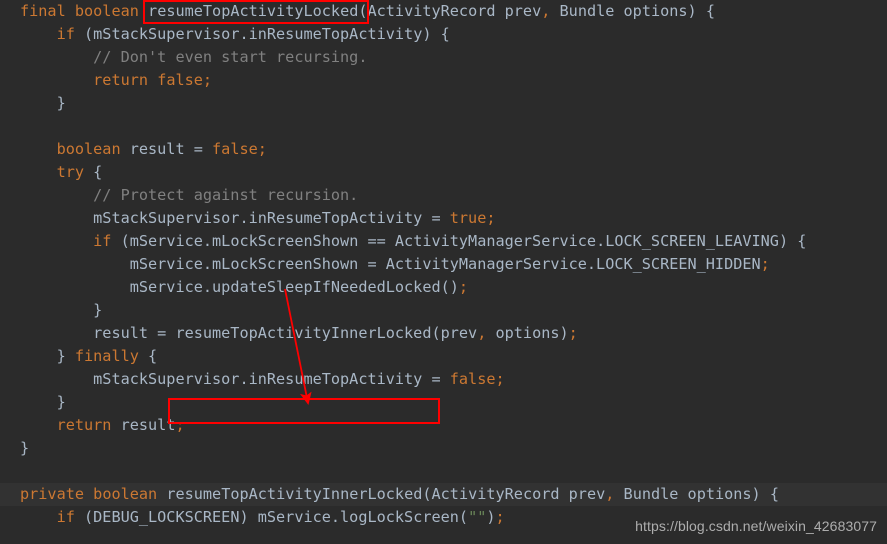 The height and width of the screenshot is (544, 887). Describe the element at coordinates (443, 149) in the screenshot. I see `code-line: boolean result = false;` at that location.